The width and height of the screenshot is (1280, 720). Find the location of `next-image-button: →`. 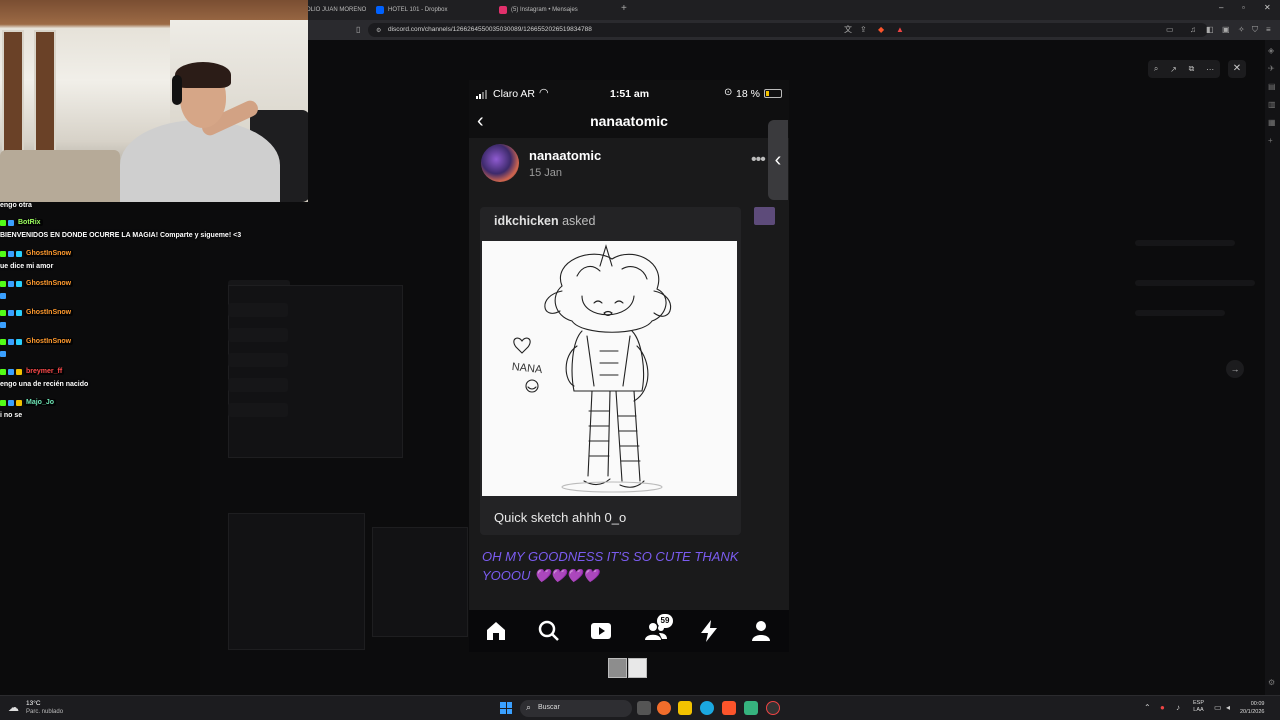

next-image-button: → is located at coordinates (1235, 369).